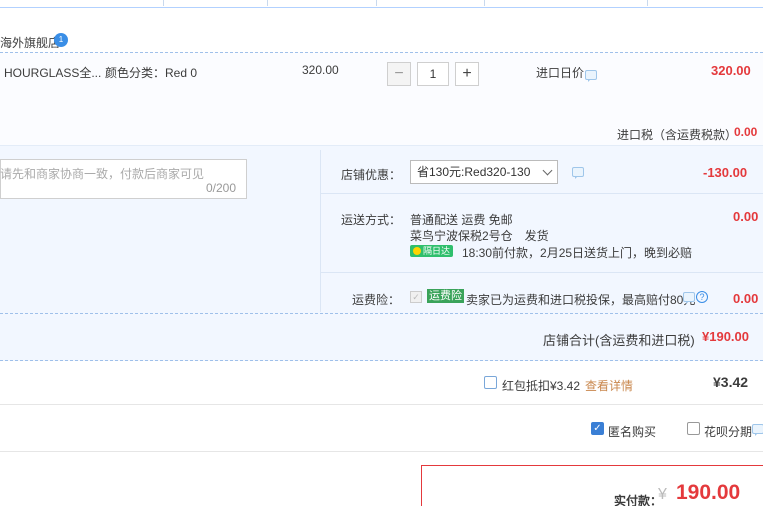  I want to click on insurance-chat-icon, so click(689, 298).